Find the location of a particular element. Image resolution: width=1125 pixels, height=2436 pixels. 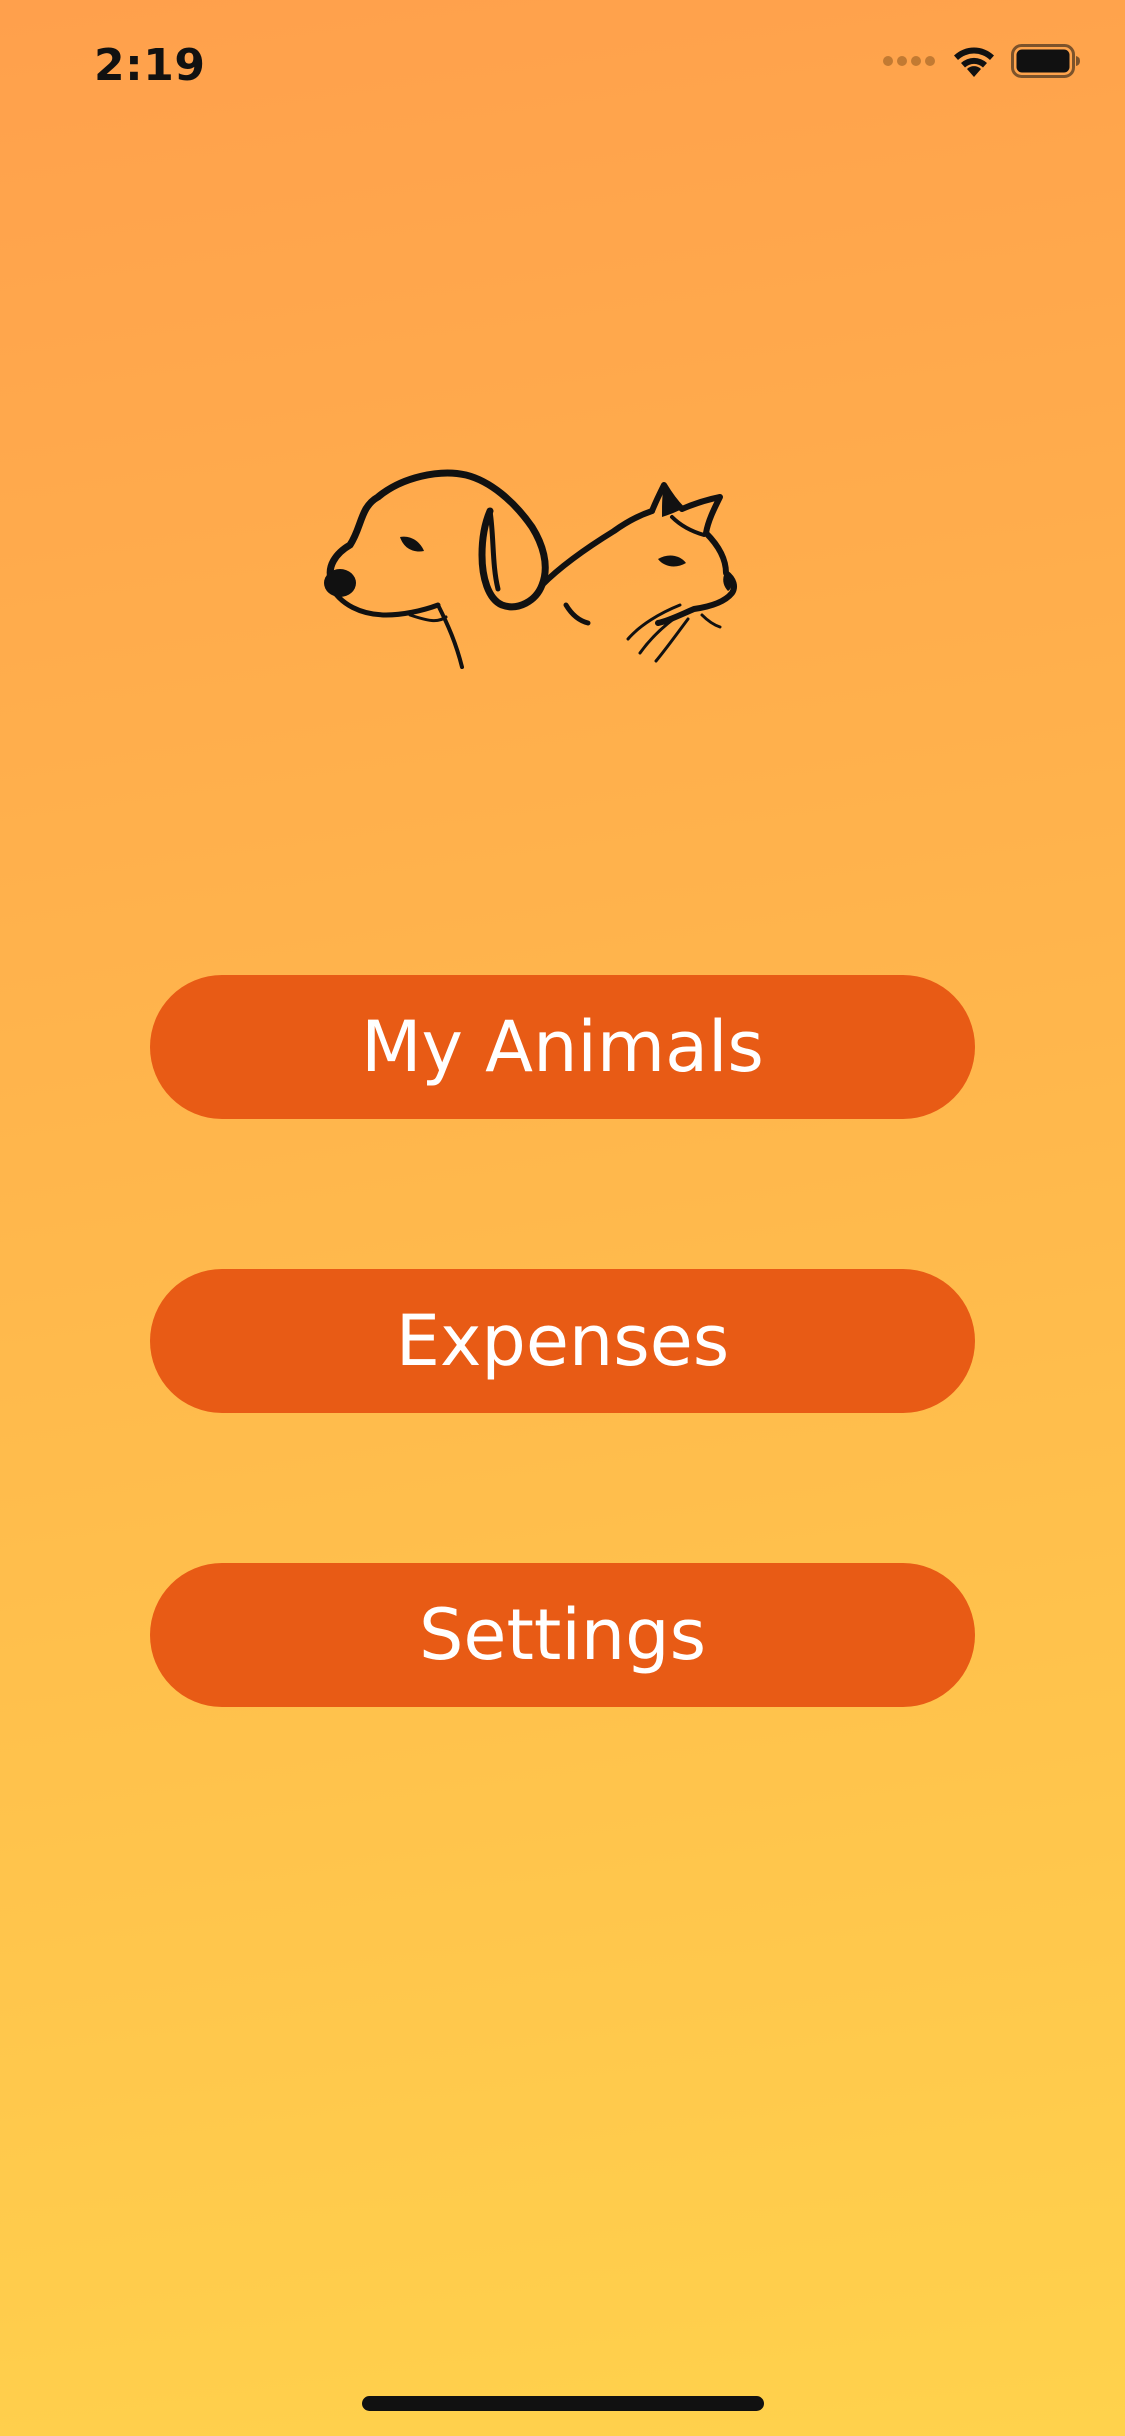

dog-and-cat-logo is located at coordinates (550, 590).